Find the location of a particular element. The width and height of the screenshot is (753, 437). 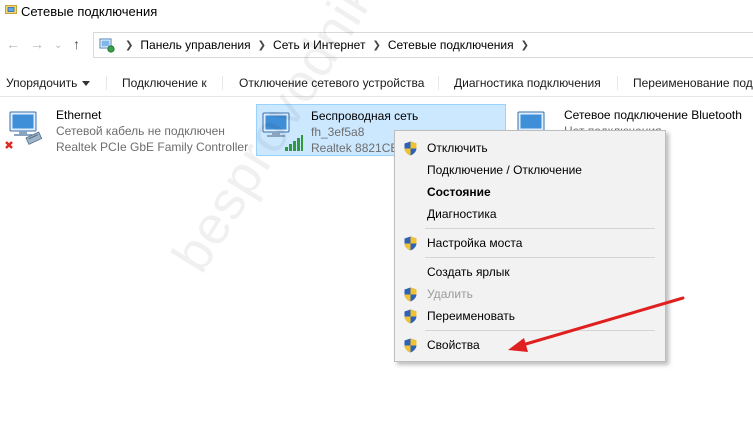

menu-item-label: Создать ярлык is located at coordinates (468, 272).